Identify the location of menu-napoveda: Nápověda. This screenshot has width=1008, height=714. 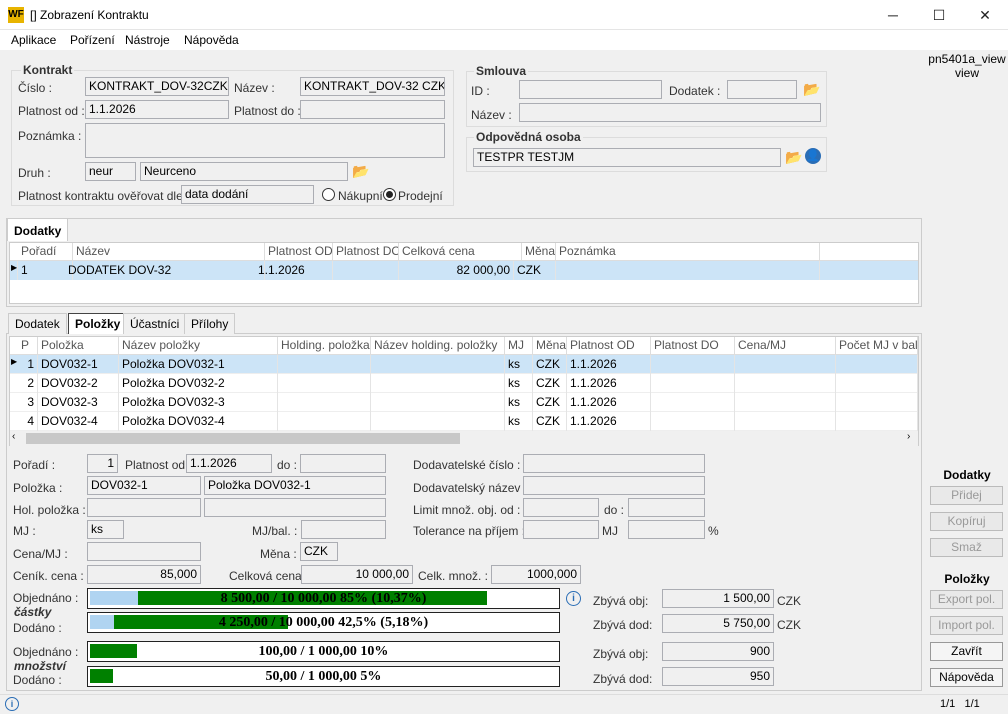
(211, 40).